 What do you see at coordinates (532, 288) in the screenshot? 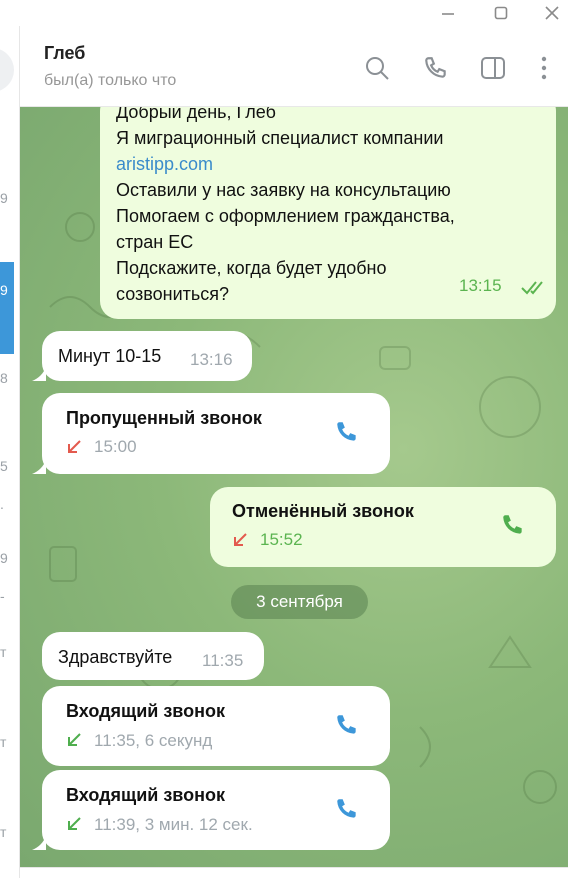
I see `read-checkmarks-icon` at bounding box center [532, 288].